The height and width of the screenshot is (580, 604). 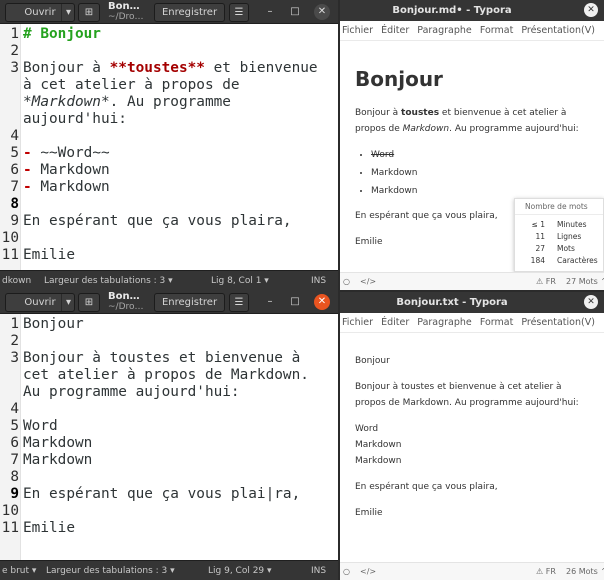 What do you see at coordinates (160, 358) in the screenshot?
I see `line-text: Bonjour à toustes et bienvenue à` at bounding box center [160, 358].